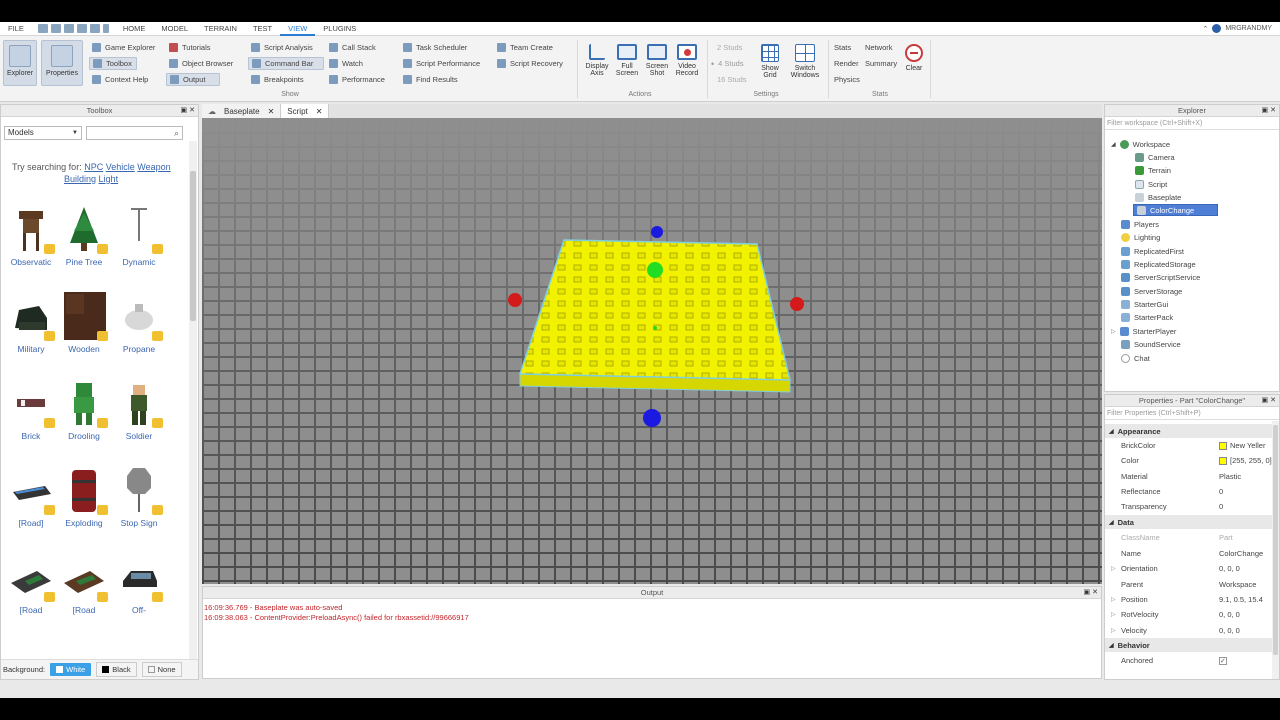 Image resolution: width=1280 pixels, height=720 pixels. I want to click on tree-node-serverstorage: ServerStorage, so click(1151, 291).